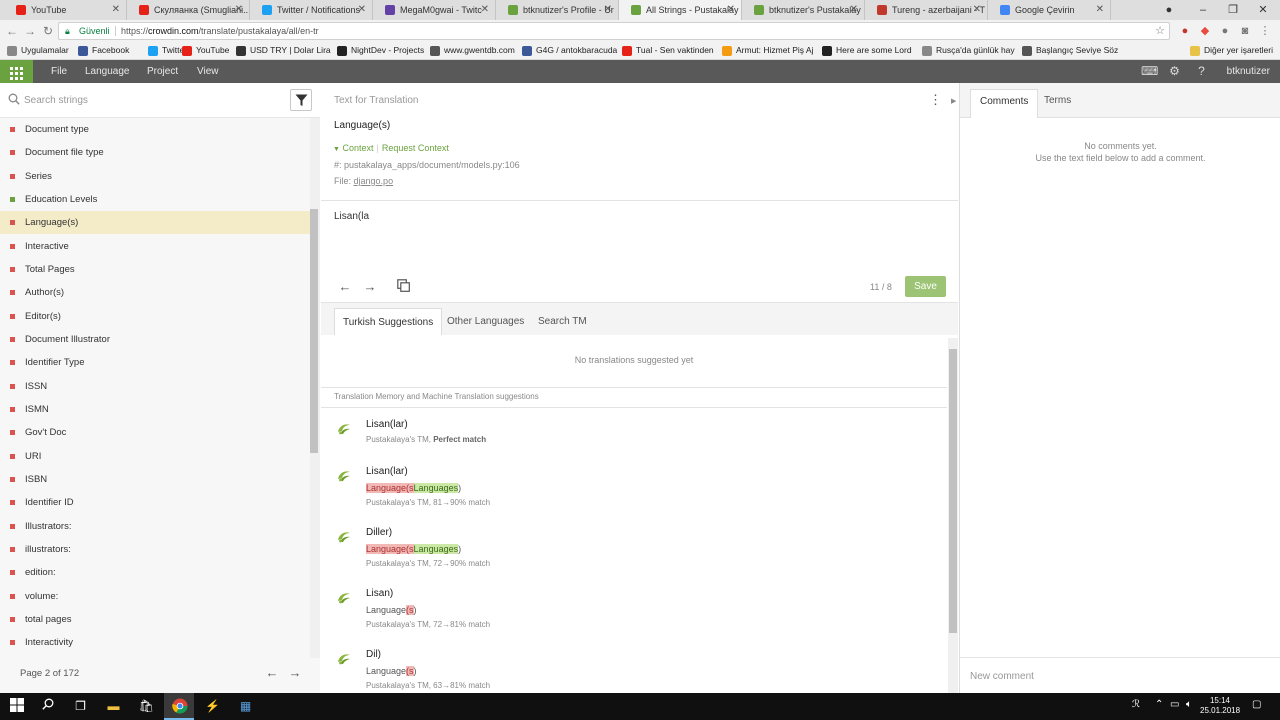 The width and height of the screenshot is (1280, 720). I want to click on browser-tab: All Strings - Pustakalay ✕, so click(680, 10).